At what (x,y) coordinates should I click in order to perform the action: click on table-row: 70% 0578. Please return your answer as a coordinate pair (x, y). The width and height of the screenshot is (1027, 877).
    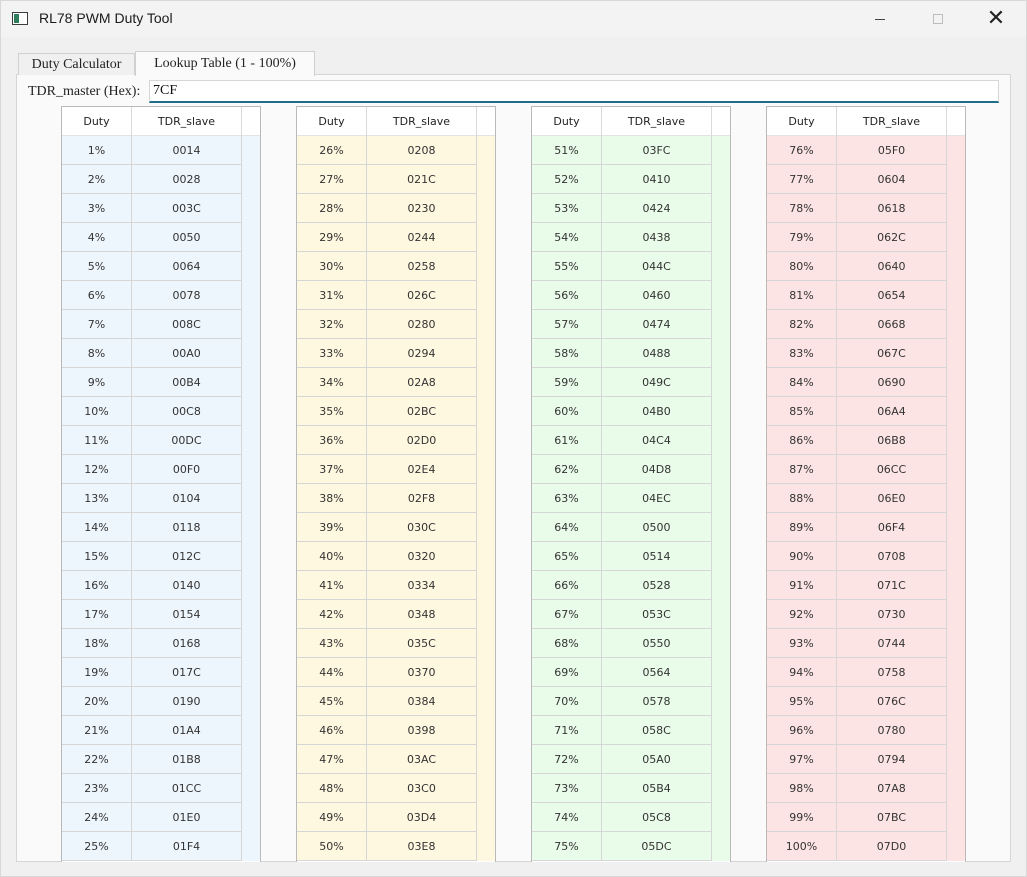
    Looking at the image, I should click on (631, 701).